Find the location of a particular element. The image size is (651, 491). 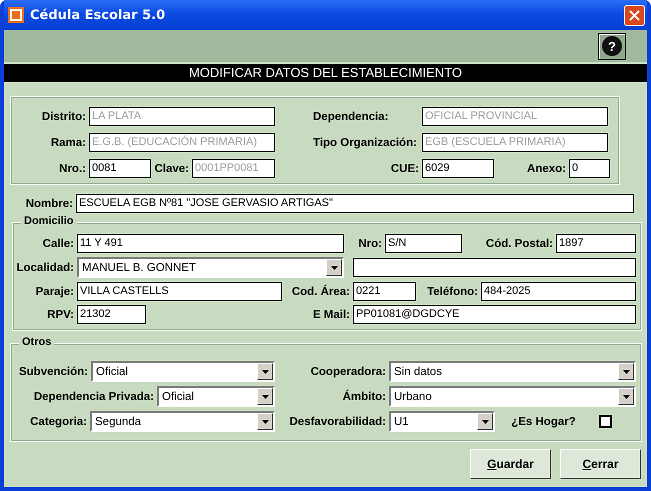

field-label: Desfavorabilidad: is located at coordinates (337, 422).